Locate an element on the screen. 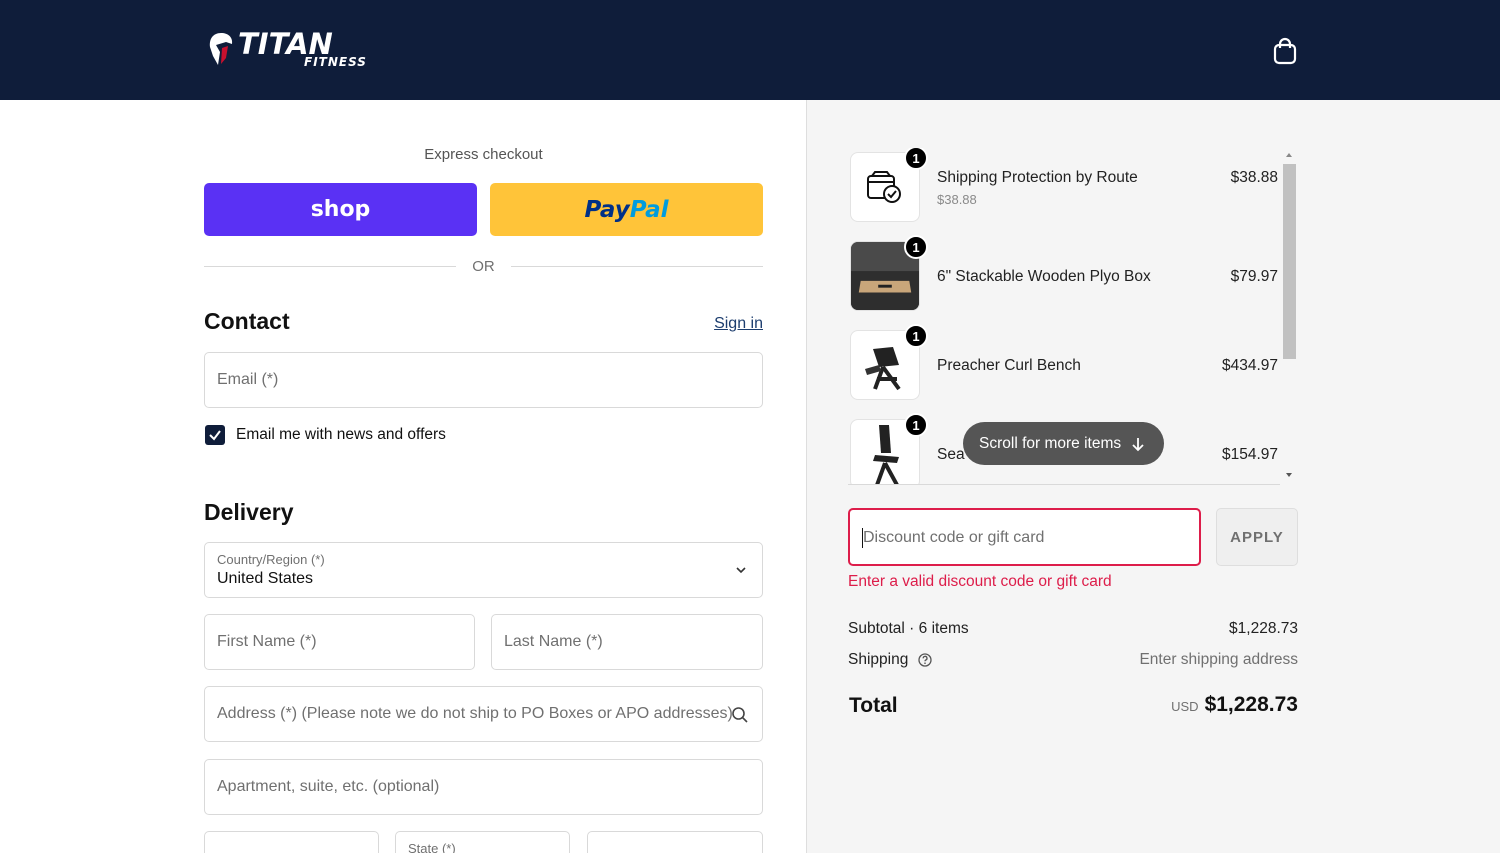  apply-label: APPLY is located at coordinates (1257, 537).